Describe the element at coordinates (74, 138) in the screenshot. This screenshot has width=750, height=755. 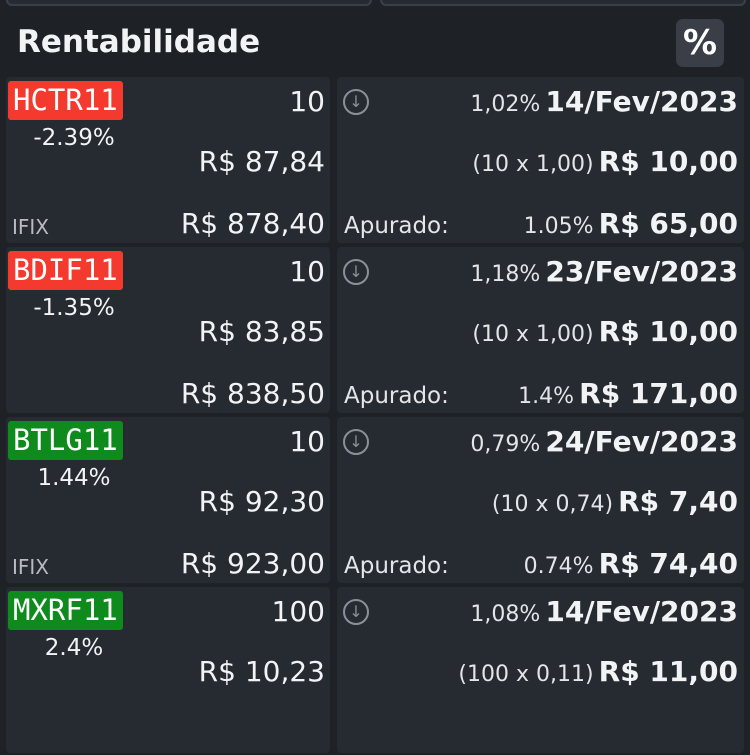
I see `daily-change: -2.39%` at that location.